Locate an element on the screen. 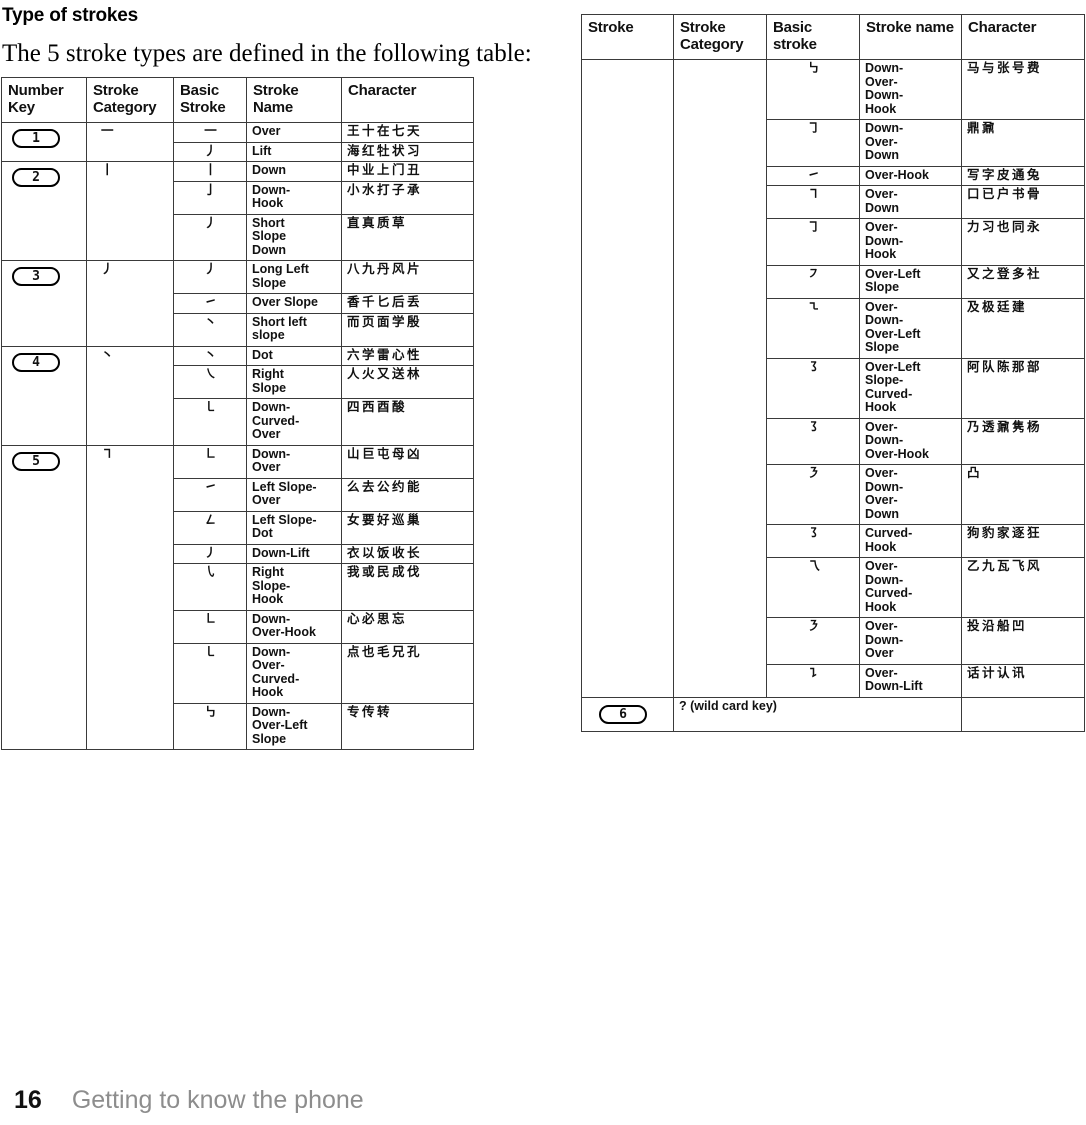 This screenshot has height=1125, width=1086. basic-stroke-glyph: ㇍ is located at coordinates (813, 328).